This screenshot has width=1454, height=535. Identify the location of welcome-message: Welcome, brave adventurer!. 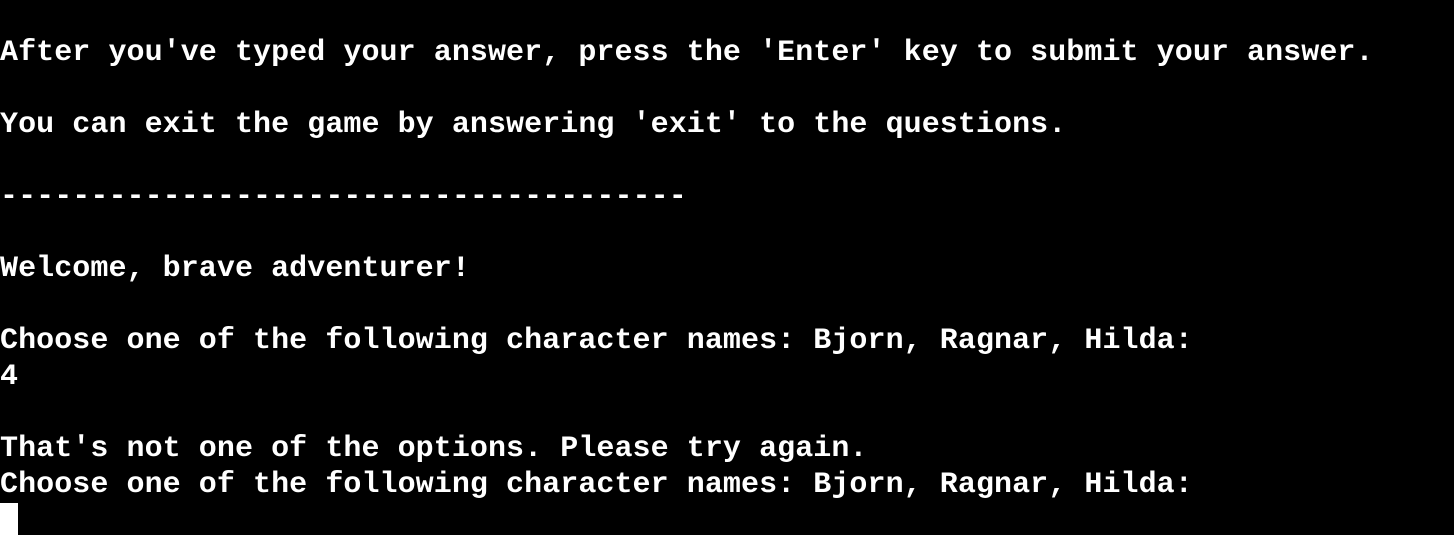
(235, 269).